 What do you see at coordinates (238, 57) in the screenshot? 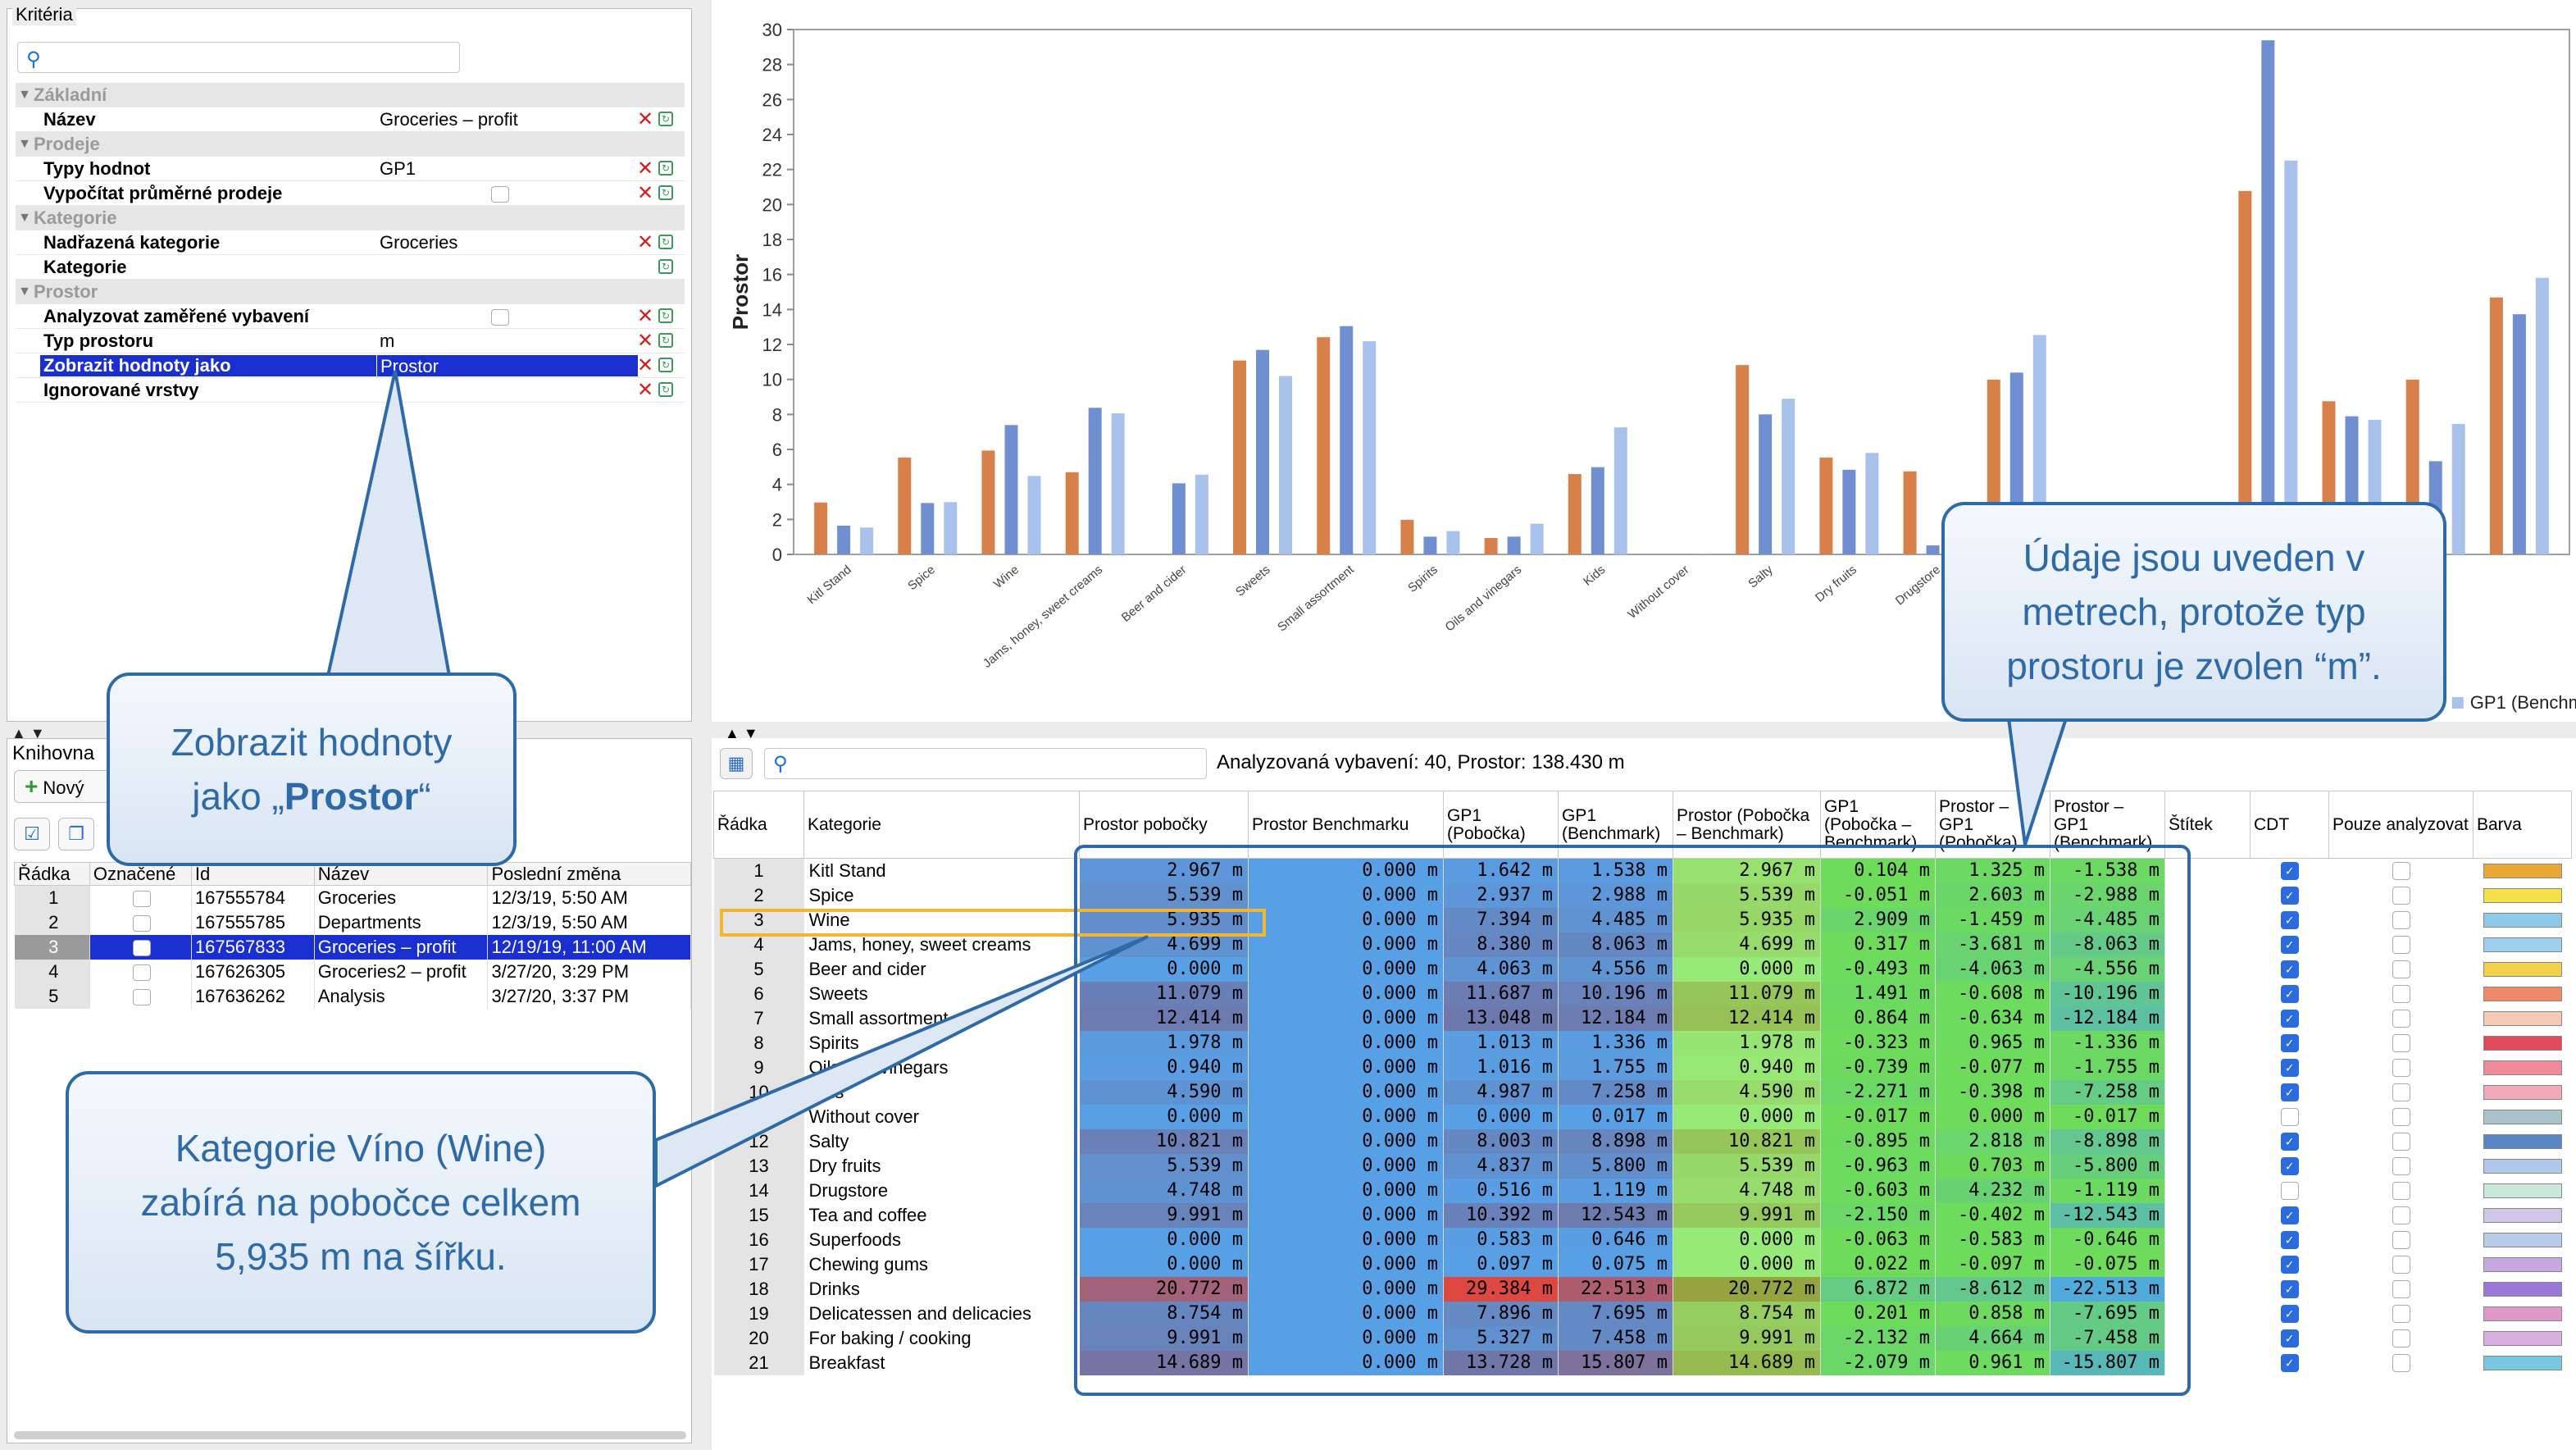
I see `criteria-search-input: ⚲` at bounding box center [238, 57].